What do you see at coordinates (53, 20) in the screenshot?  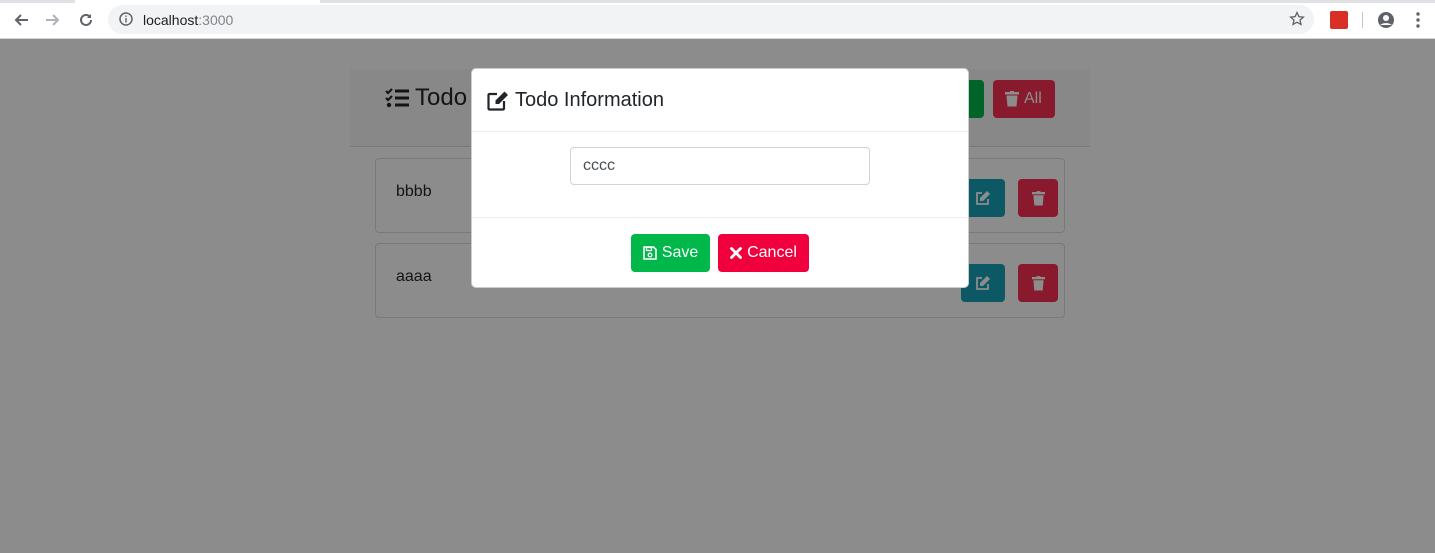 I see `forward-icon` at bounding box center [53, 20].